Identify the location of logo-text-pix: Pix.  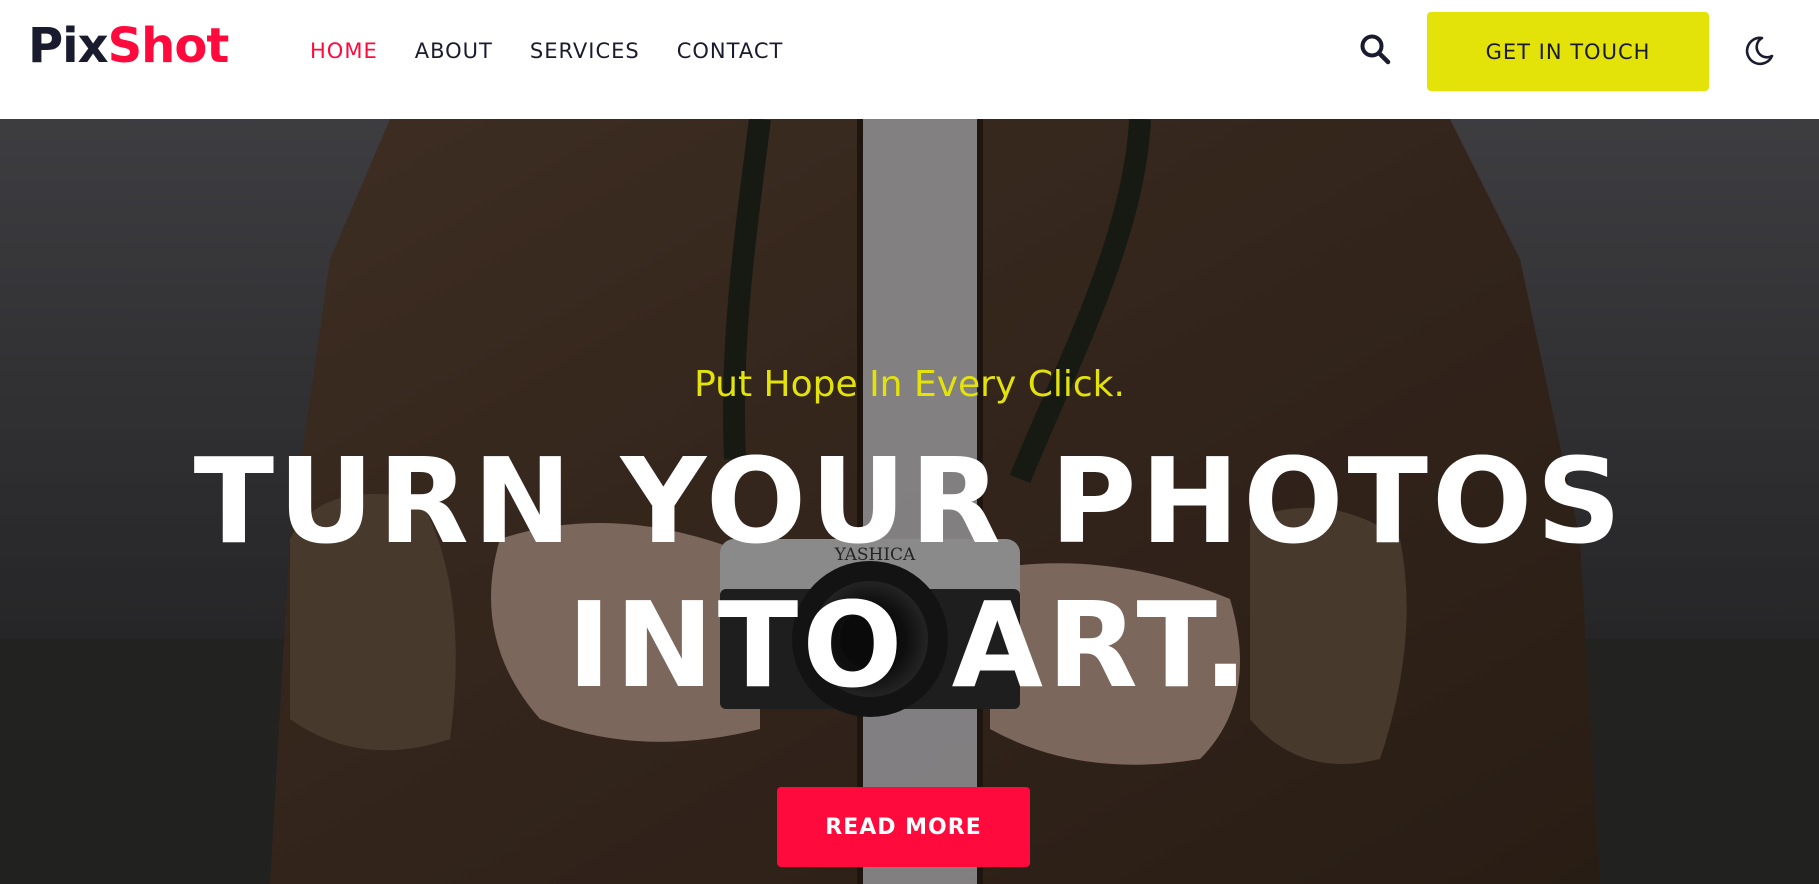
(68, 46).